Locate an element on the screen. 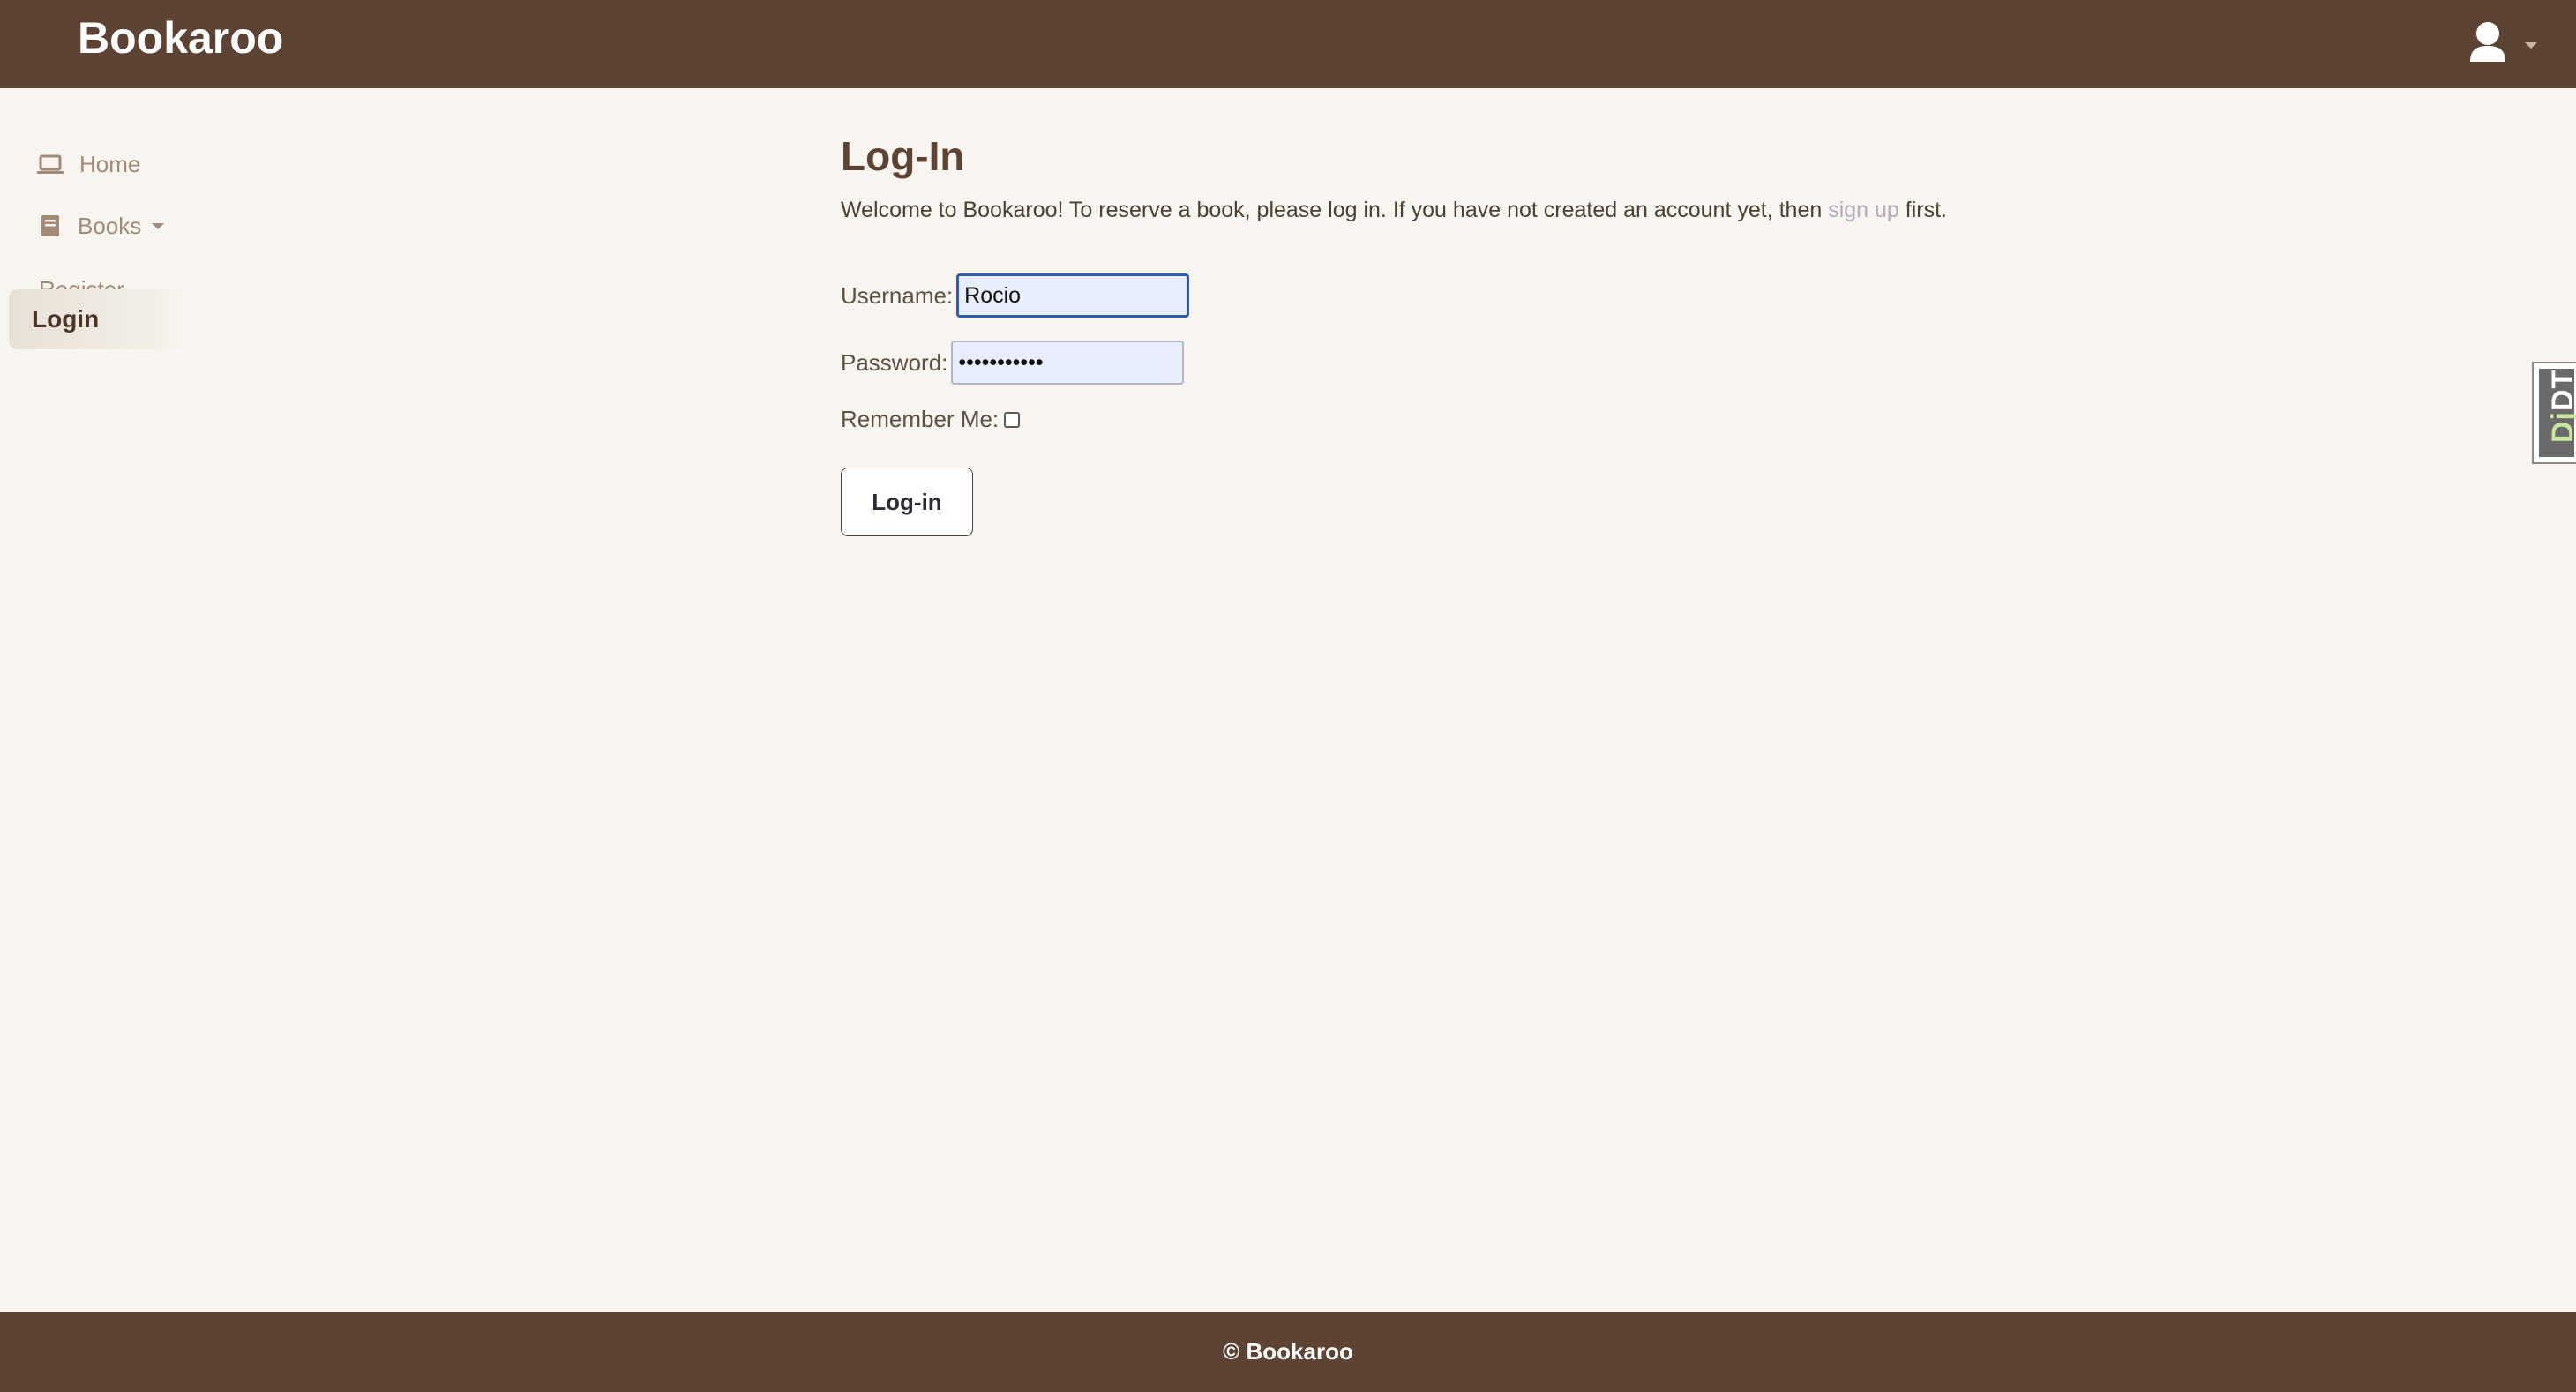 Image resolution: width=2576 pixels, height=1392 pixels. password-row: Password: is located at coordinates (1013, 363).